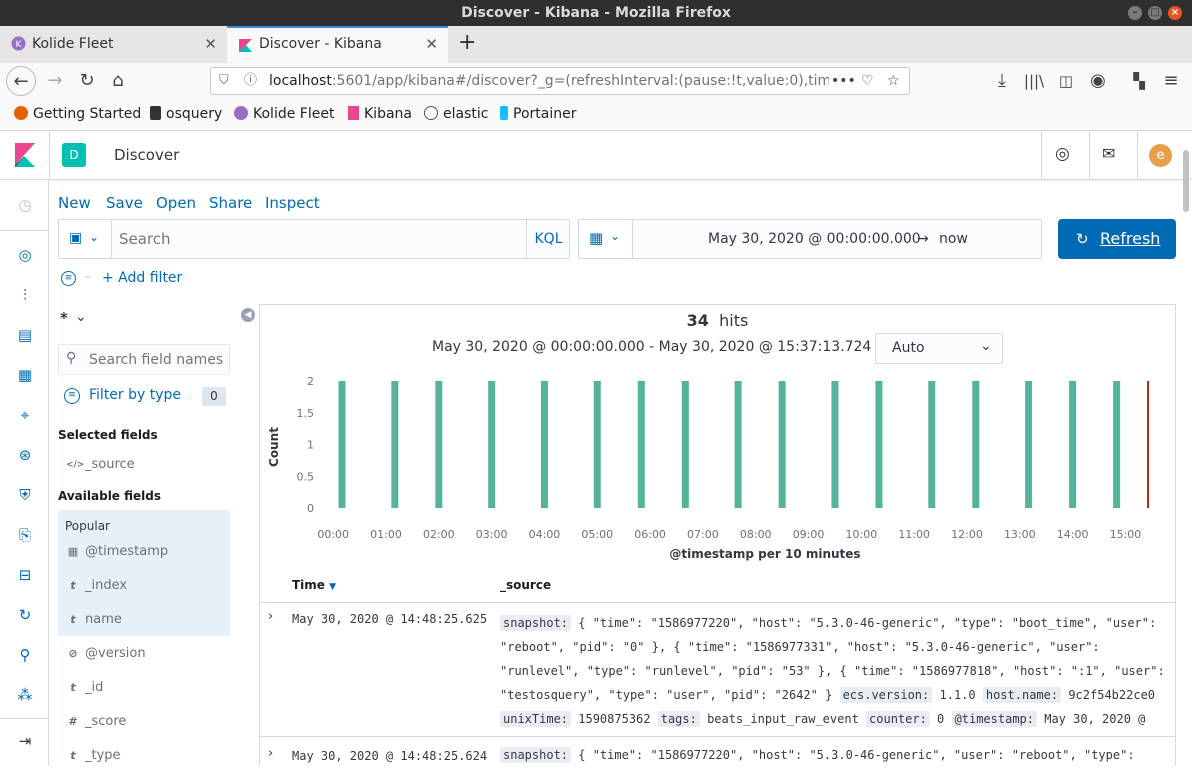 The image size is (1192, 773). What do you see at coordinates (25, 535) in the screenshot?
I see `logs-icon: ⎘` at bounding box center [25, 535].